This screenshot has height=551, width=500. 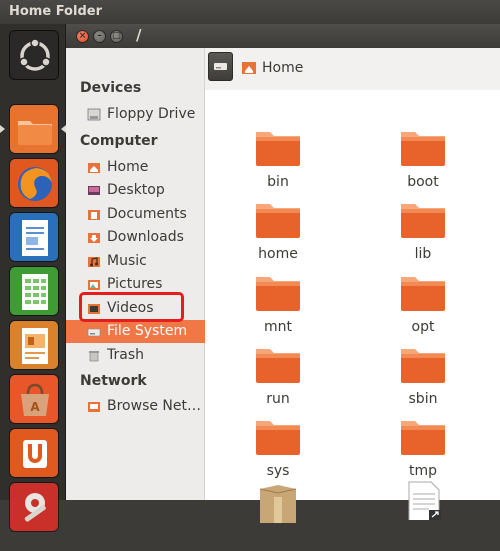 I want to click on top-panel: Home Folder, so click(x=250, y=12).